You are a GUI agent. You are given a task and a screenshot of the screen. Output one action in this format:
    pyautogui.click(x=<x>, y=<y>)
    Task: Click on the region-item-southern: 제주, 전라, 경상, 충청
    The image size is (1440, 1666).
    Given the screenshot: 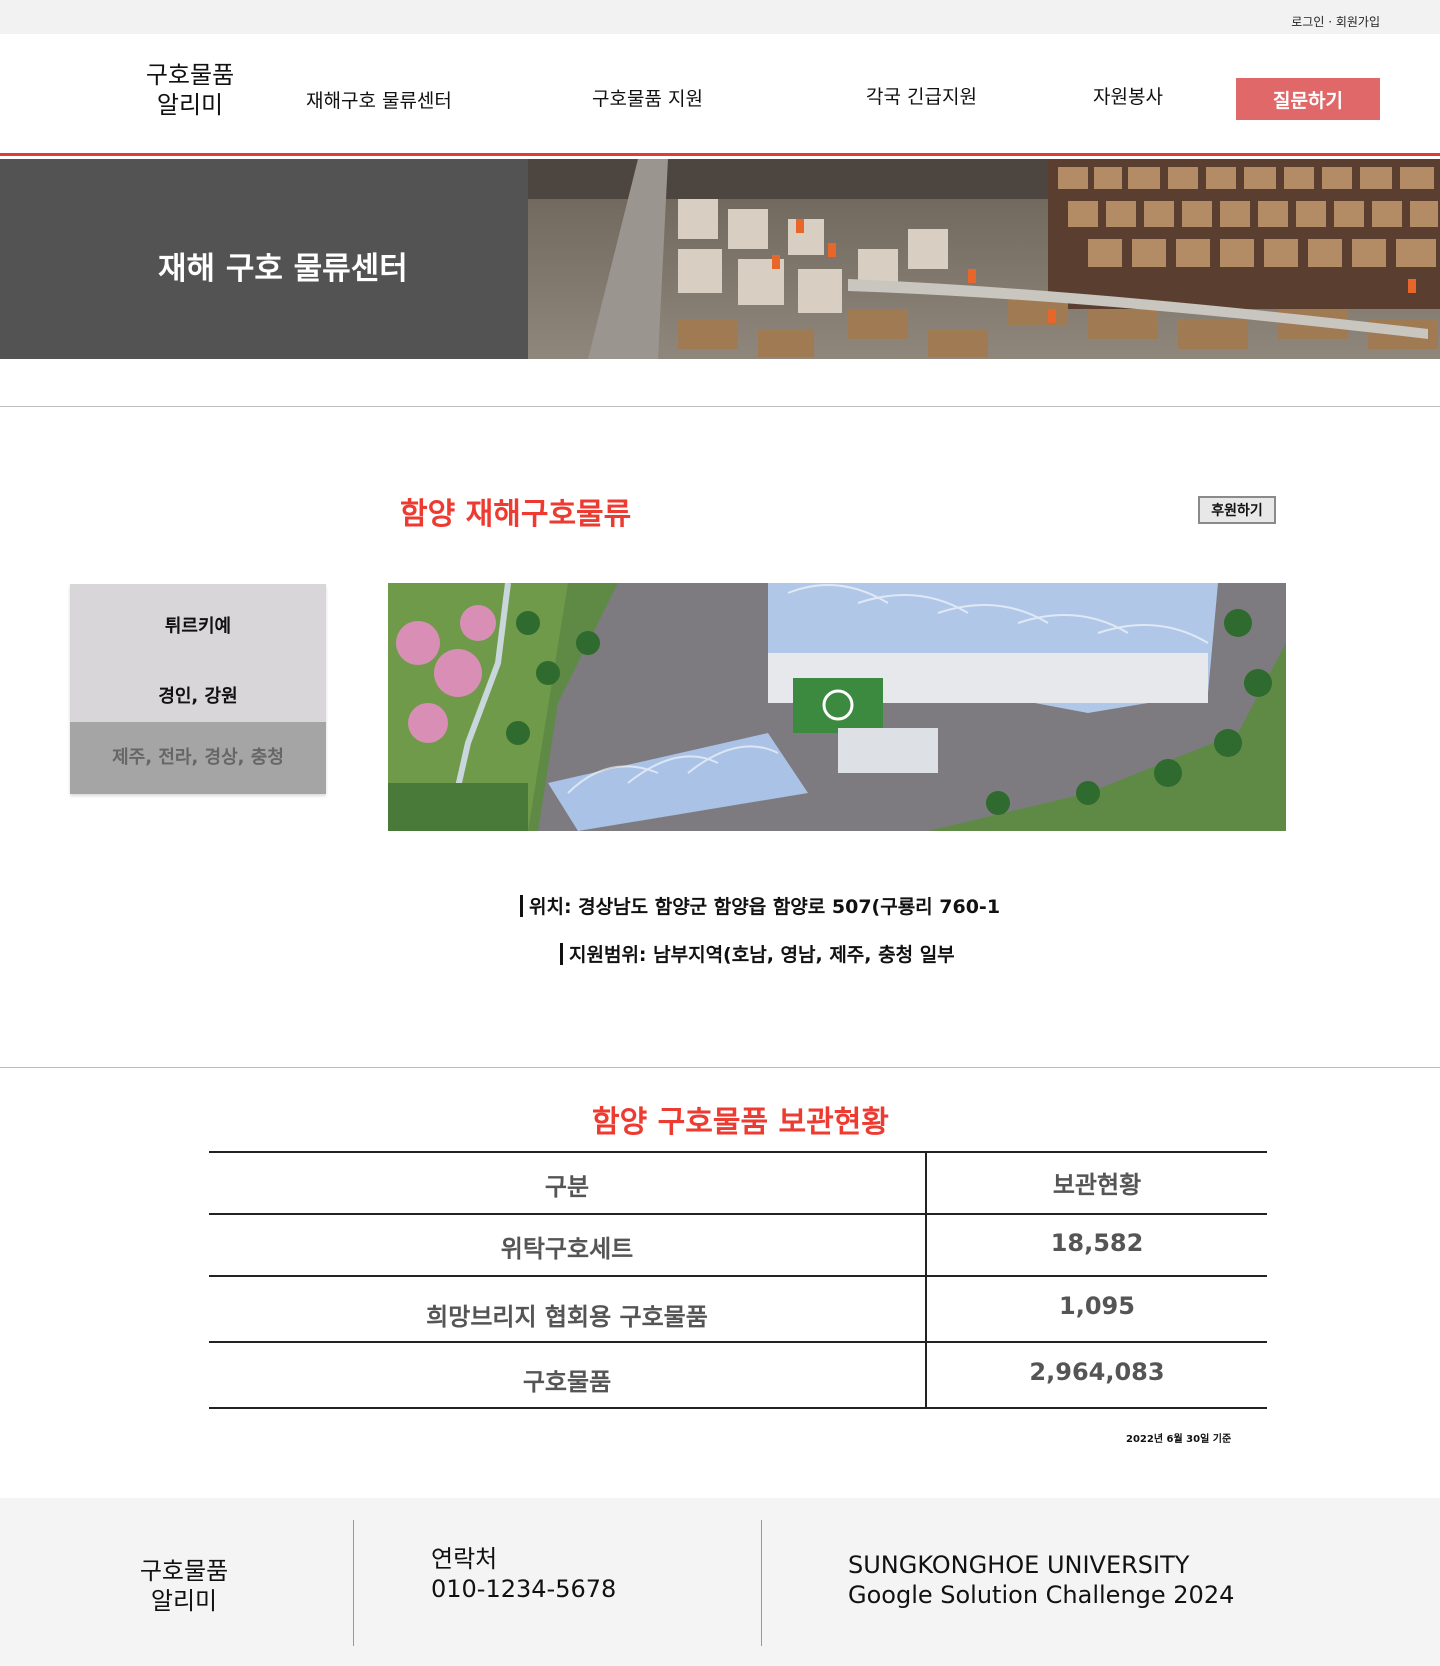 What is the action you would take?
    pyautogui.click(x=198, y=758)
    